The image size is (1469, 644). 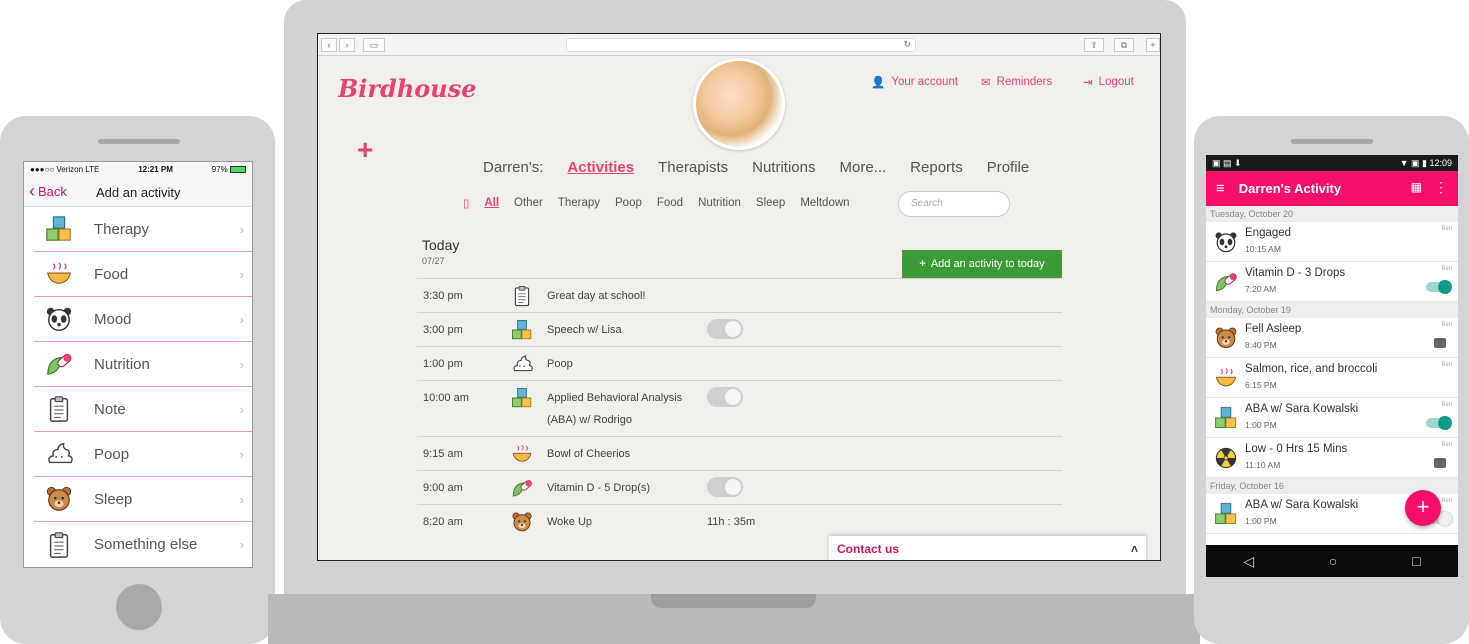 What do you see at coordinates (1332, 378) in the screenshot?
I see `feed-item: Salmon, rice, and broccoli 6:15 PM Ben` at bounding box center [1332, 378].